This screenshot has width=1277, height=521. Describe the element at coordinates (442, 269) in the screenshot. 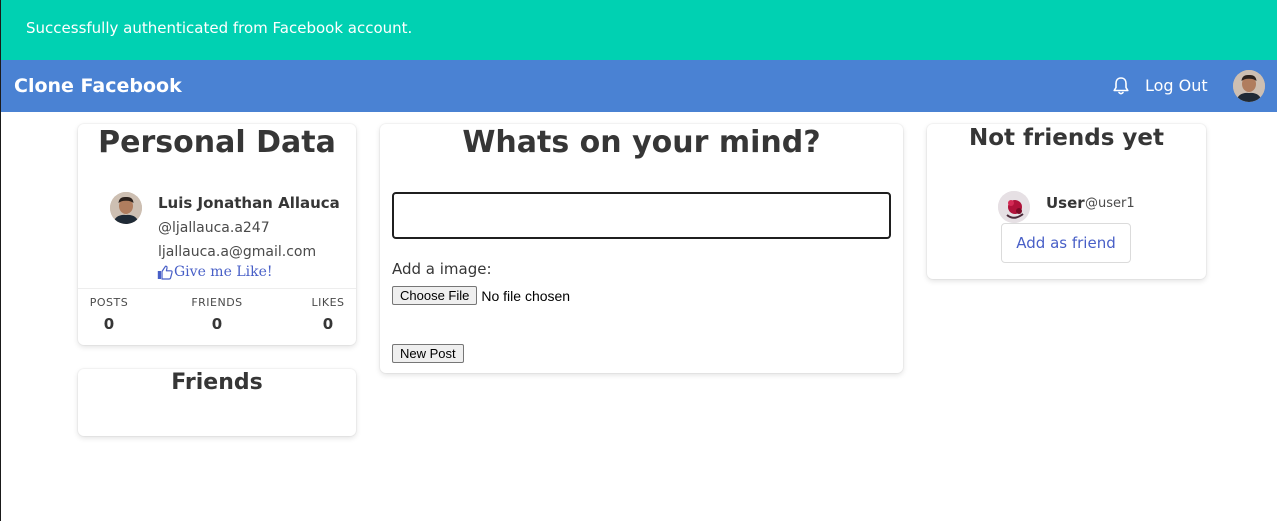

I see `image-label: Add a image:` at that location.